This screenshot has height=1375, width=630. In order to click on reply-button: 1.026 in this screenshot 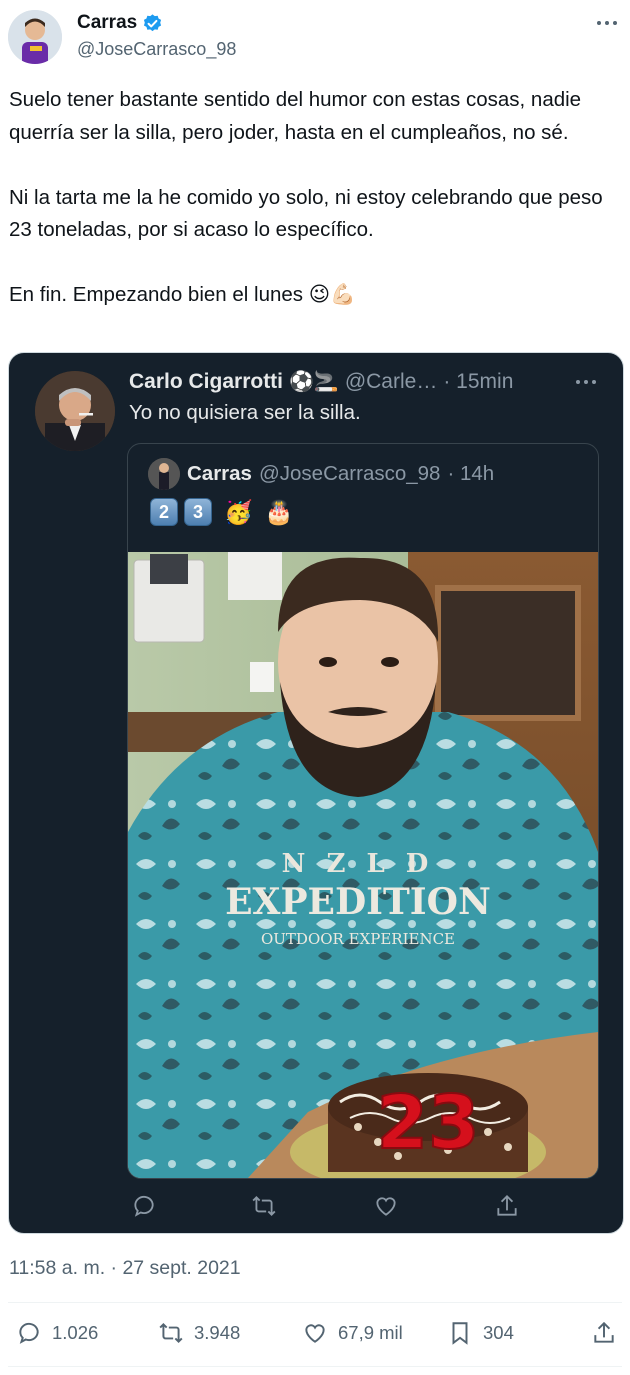, I will do `click(57, 1333)`.